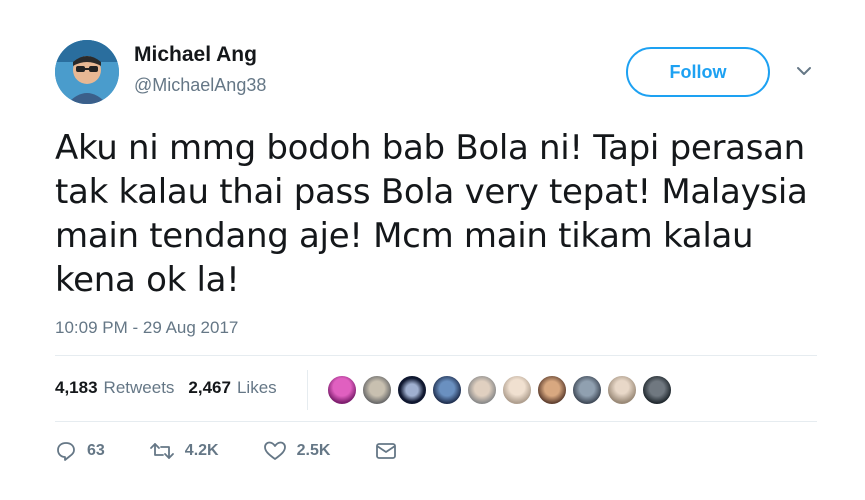  I want to click on likes-label: Likes, so click(256, 387).